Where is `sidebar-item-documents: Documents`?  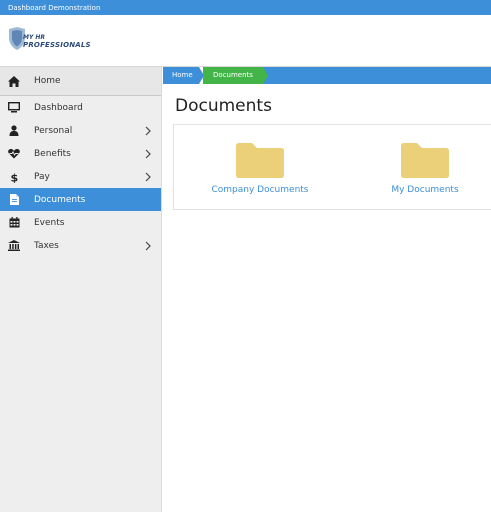 sidebar-item-documents: Documents is located at coordinates (80, 199).